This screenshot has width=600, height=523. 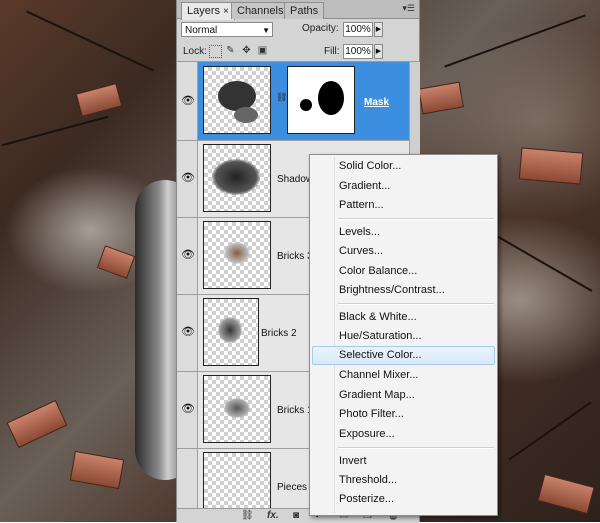 I want to click on tab-paths: Paths, so click(x=304, y=10).